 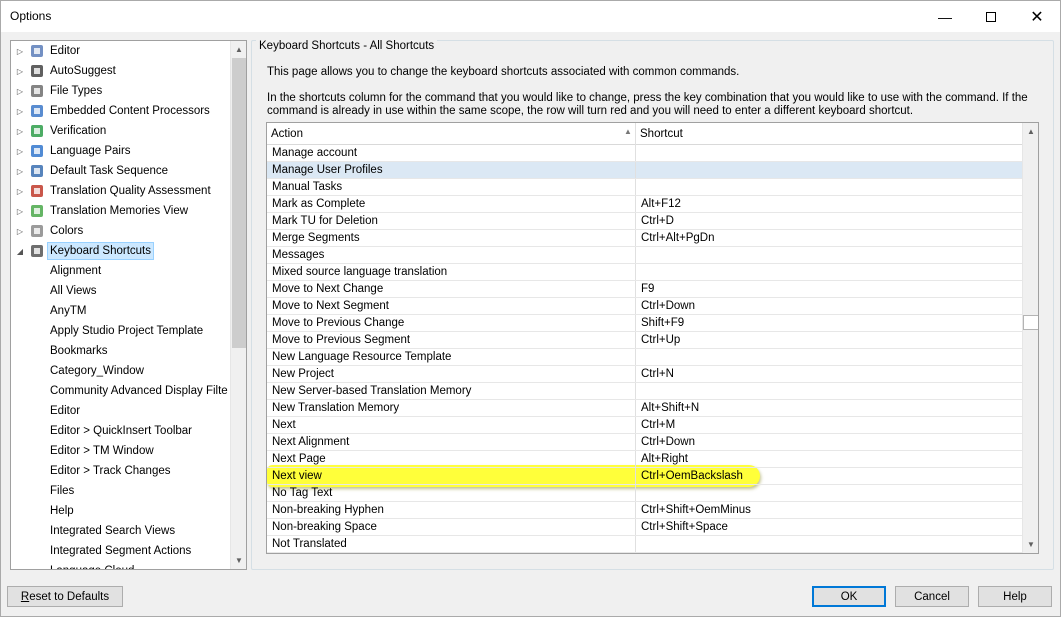 I want to click on tree-child-item: Alignment, so click(x=120, y=271).